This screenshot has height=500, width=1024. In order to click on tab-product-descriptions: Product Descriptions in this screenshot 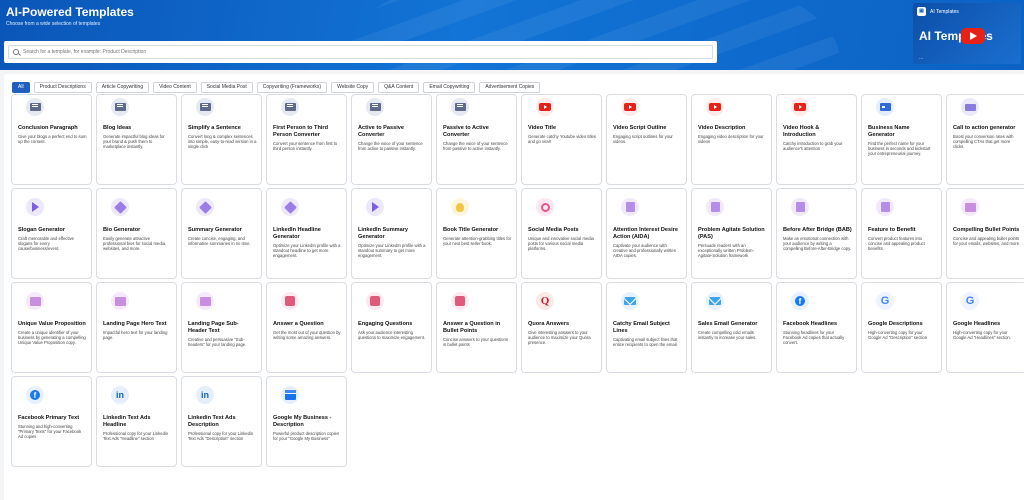, I will do `click(62, 87)`.